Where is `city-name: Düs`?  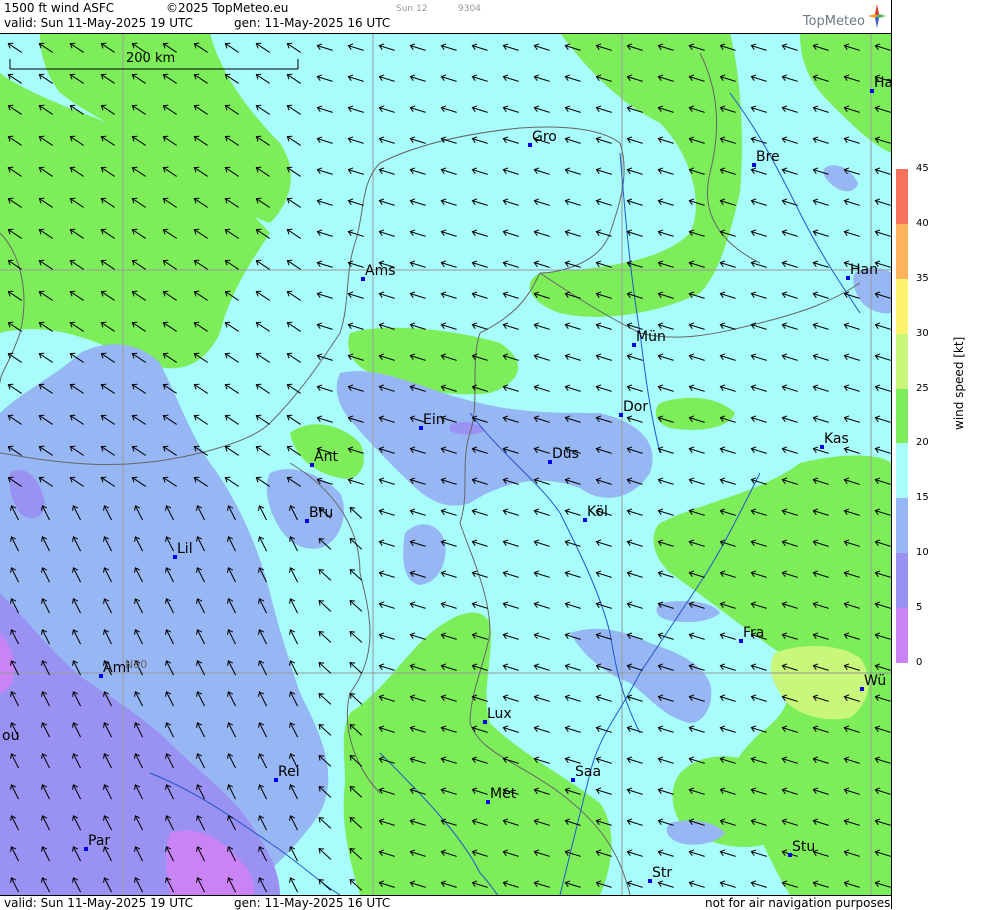 city-name: Düs is located at coordinates (565, 454).